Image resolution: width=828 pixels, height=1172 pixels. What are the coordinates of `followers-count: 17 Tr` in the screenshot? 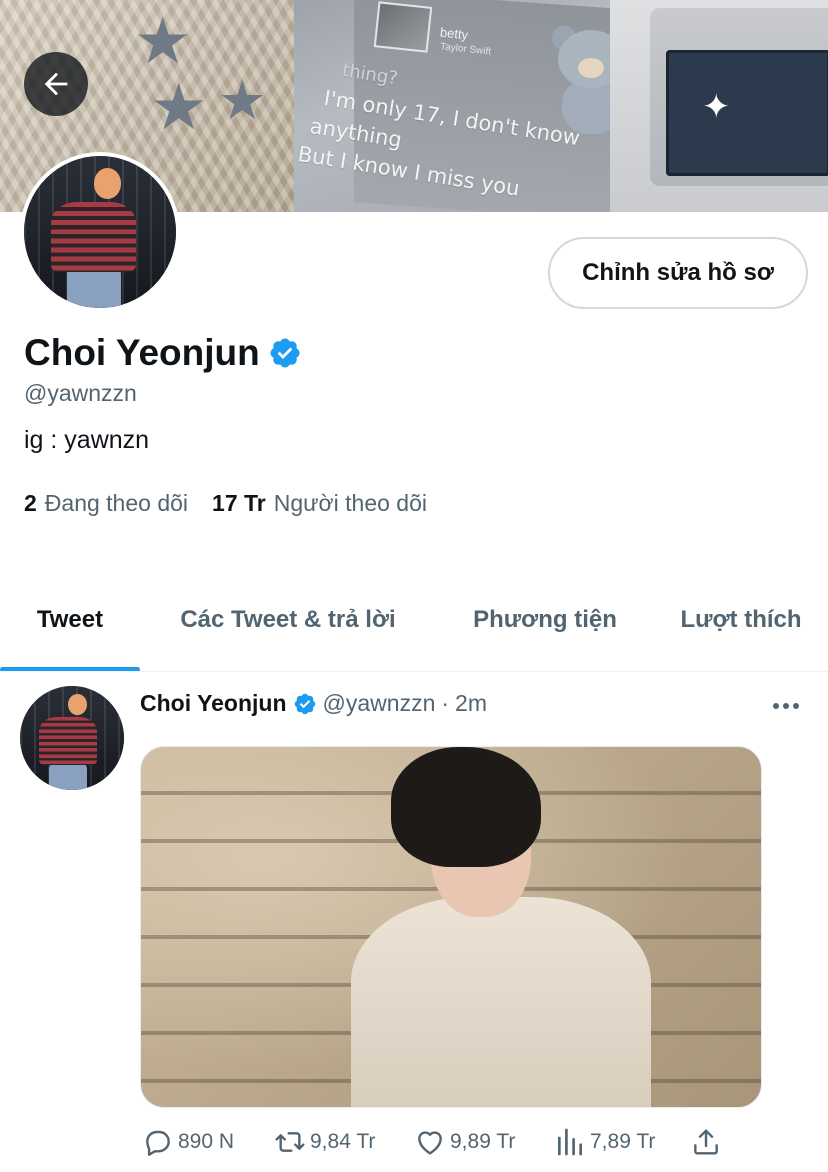 It's located at (239, 503).